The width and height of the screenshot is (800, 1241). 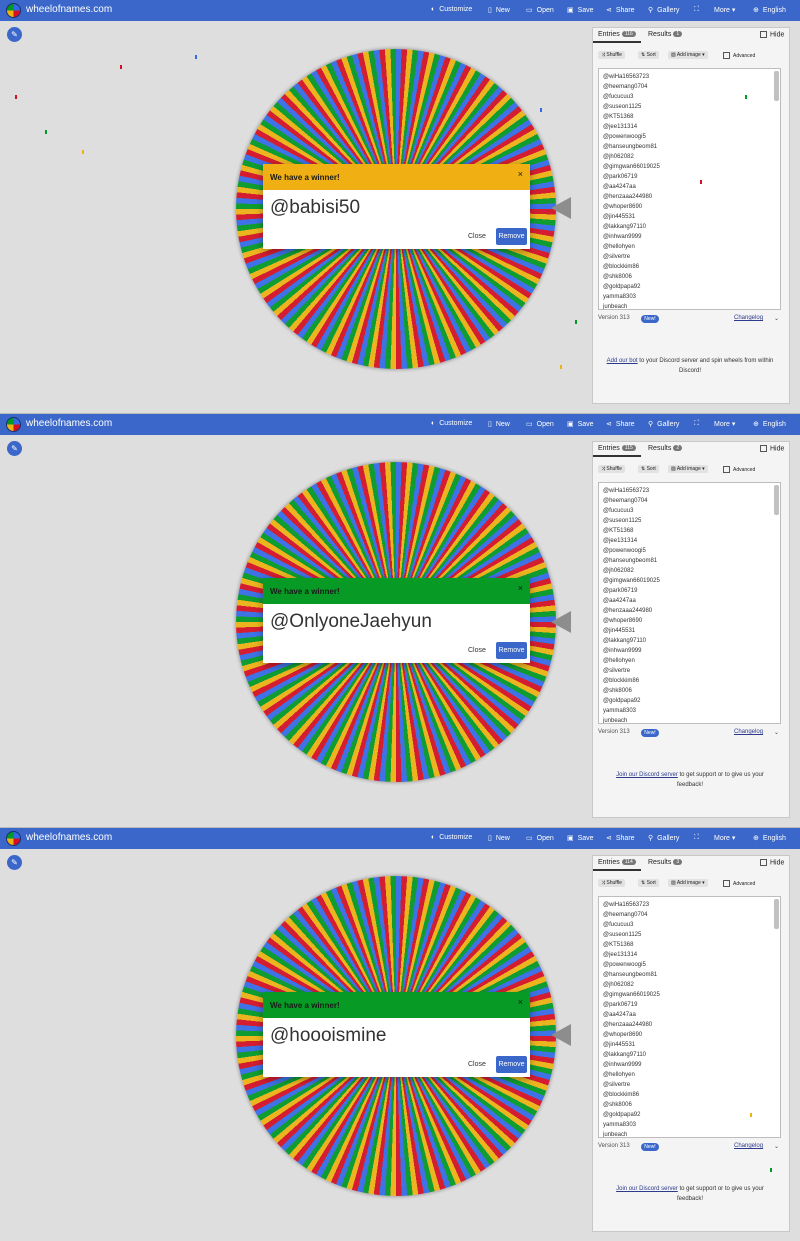 I want to click on list-item: @goldpapa92, so click(x=622, y=1115).